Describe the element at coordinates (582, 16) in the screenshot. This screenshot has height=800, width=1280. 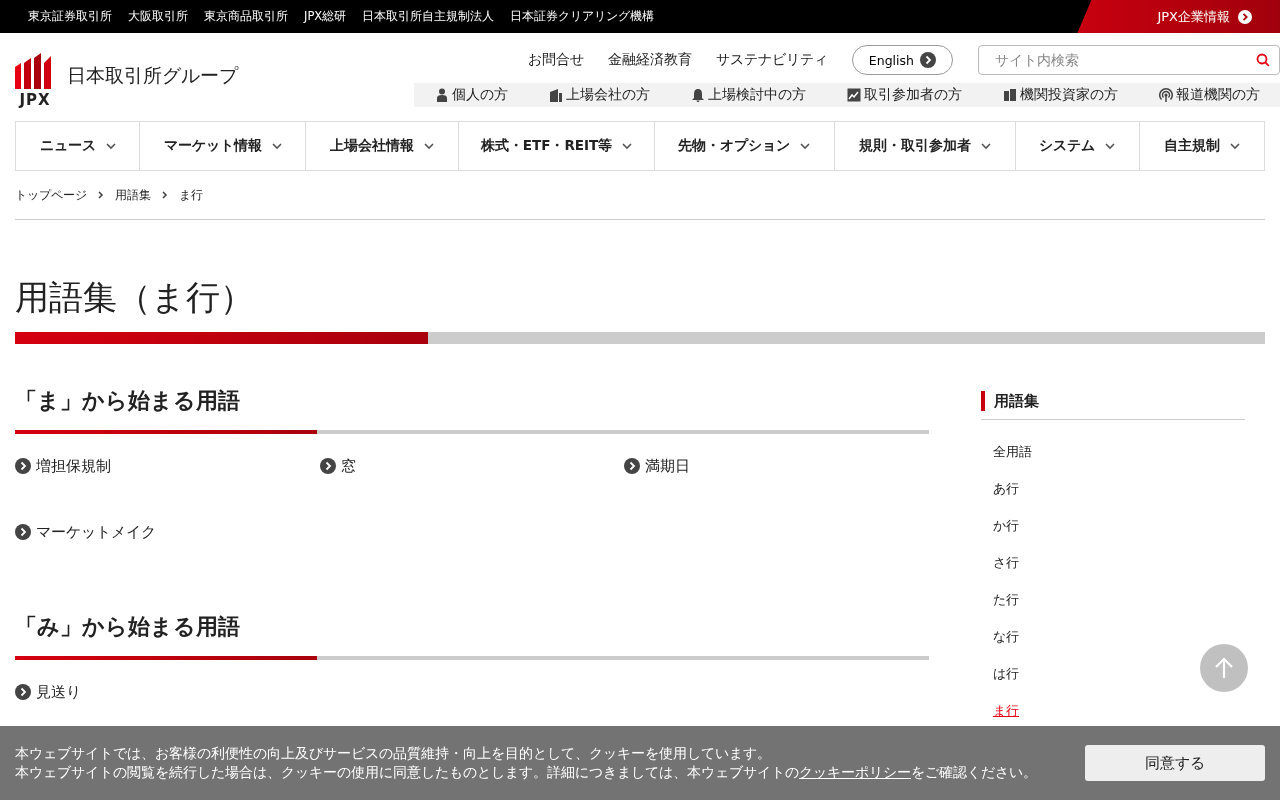
I see `top-link: 日本証券クリアリング機構` at that location.